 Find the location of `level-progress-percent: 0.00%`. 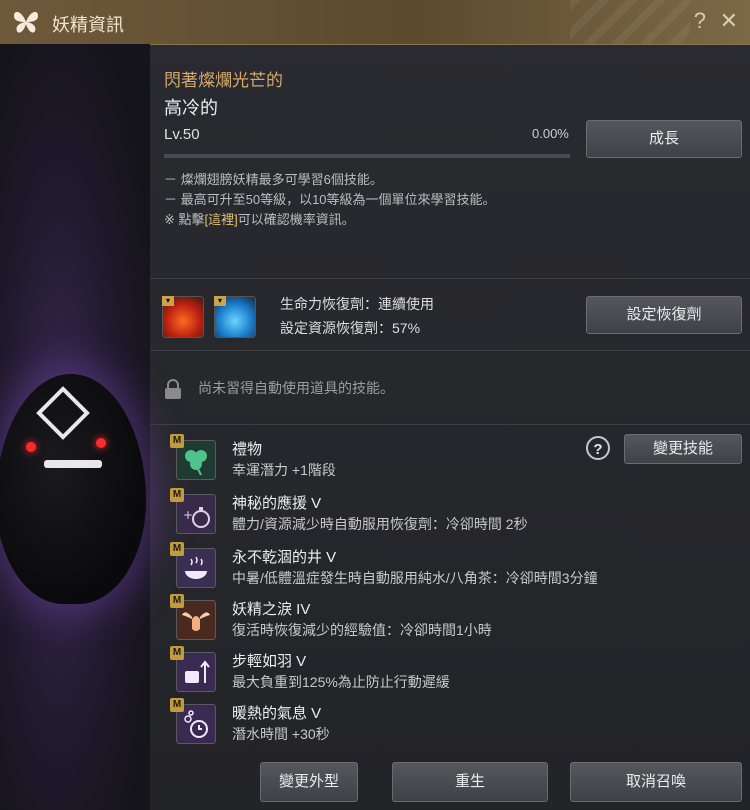

level-progress-percent: 0.00% is located at coordinates (550, 133).